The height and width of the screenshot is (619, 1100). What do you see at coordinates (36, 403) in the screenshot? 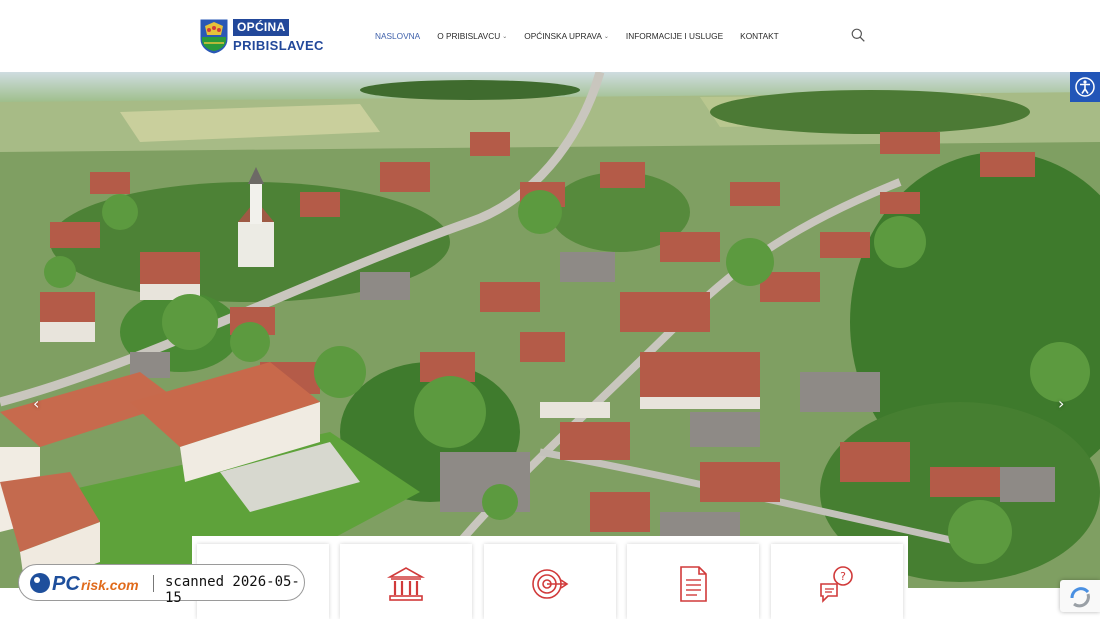
I see `slider-prev-button: ‹` at bounding box center [36, 403].